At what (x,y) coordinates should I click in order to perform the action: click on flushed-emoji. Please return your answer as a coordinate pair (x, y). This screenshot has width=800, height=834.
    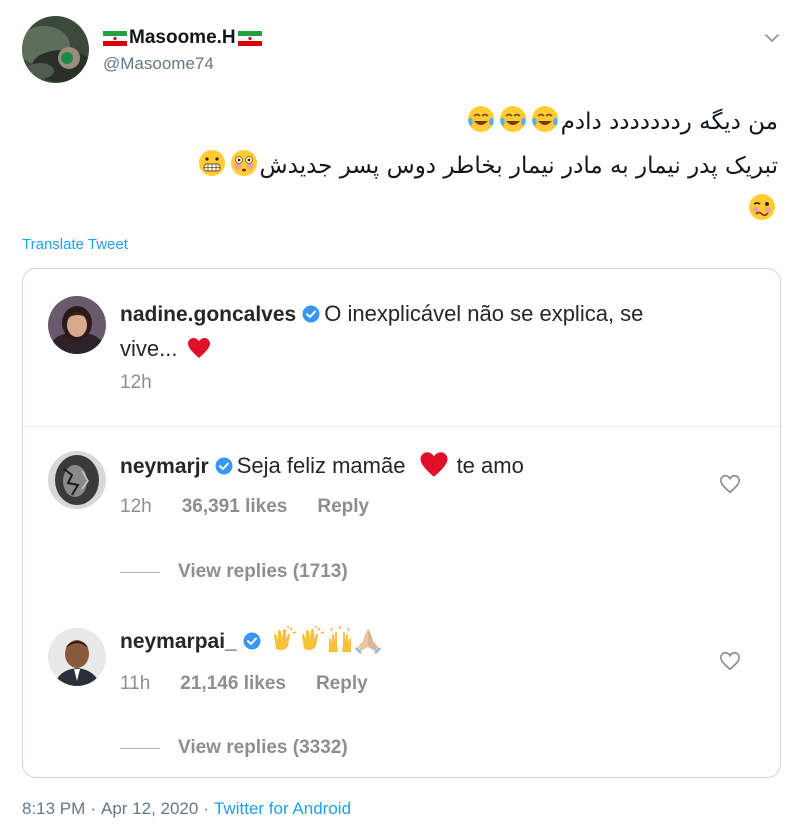
    Looking at the image, I should click on (243, 163).